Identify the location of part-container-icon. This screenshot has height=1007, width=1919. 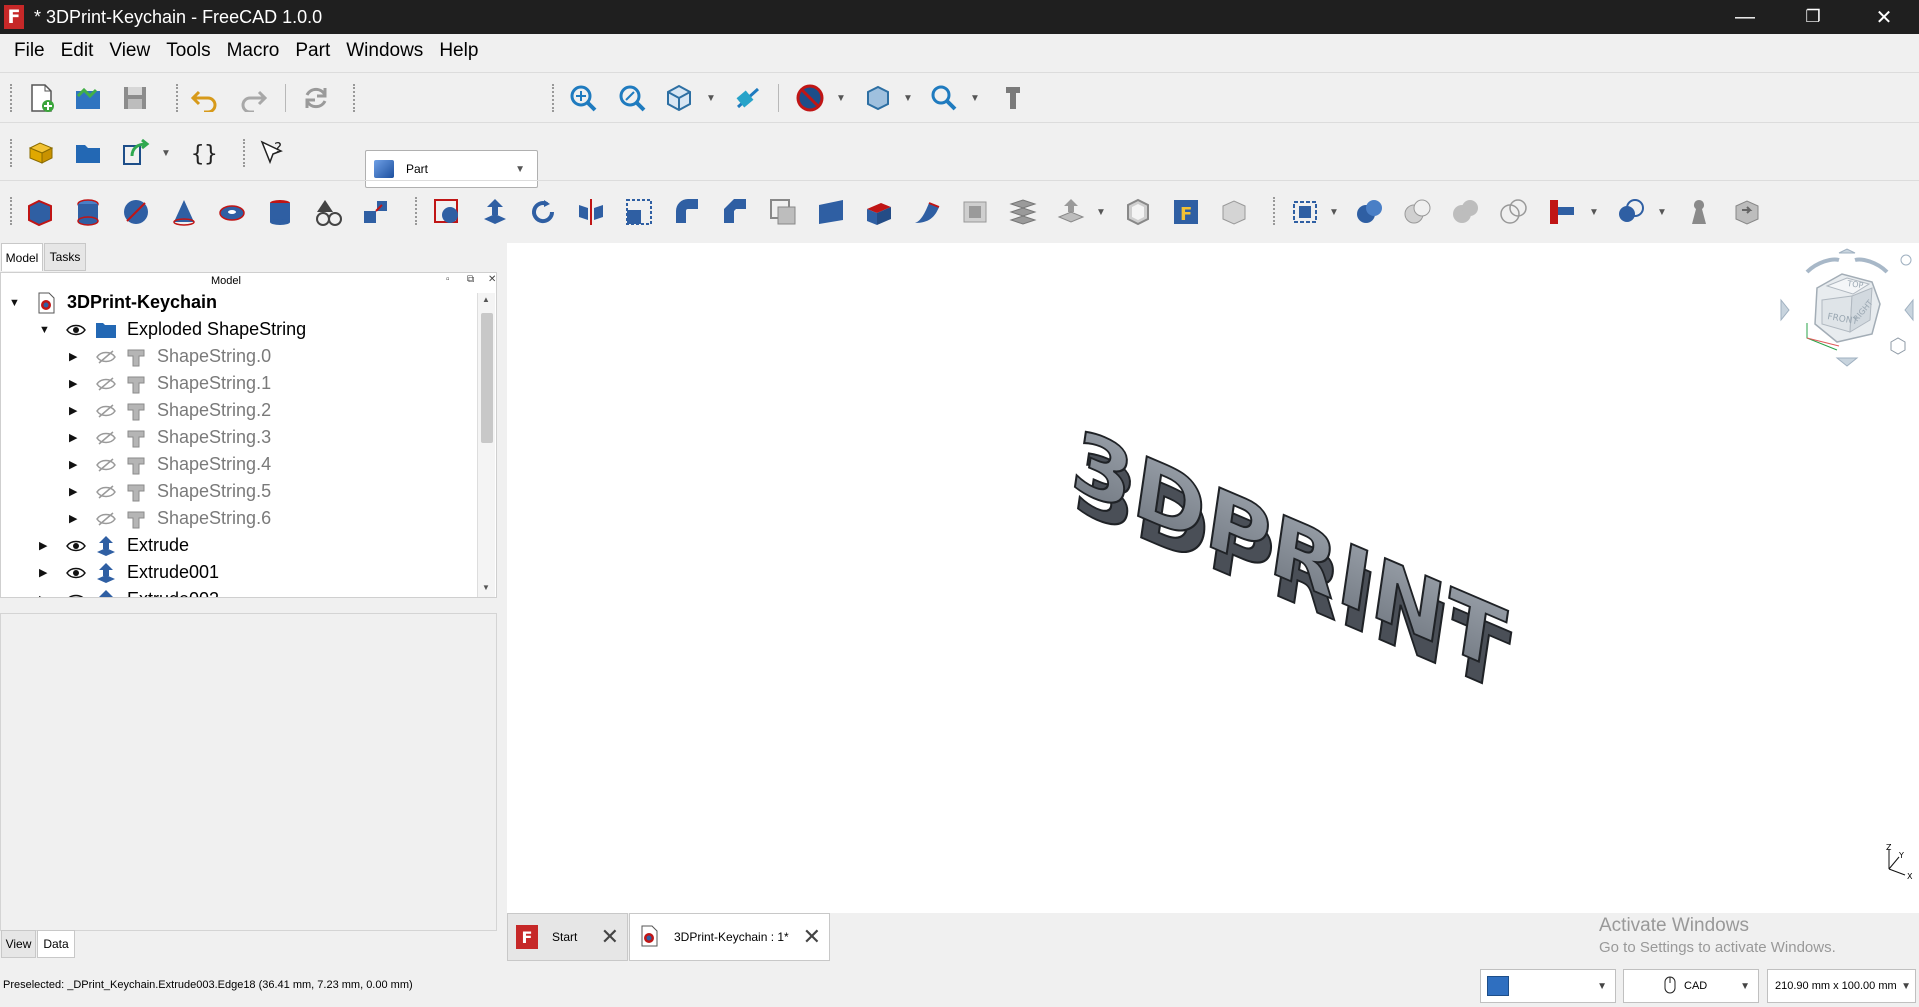
(41, 153).